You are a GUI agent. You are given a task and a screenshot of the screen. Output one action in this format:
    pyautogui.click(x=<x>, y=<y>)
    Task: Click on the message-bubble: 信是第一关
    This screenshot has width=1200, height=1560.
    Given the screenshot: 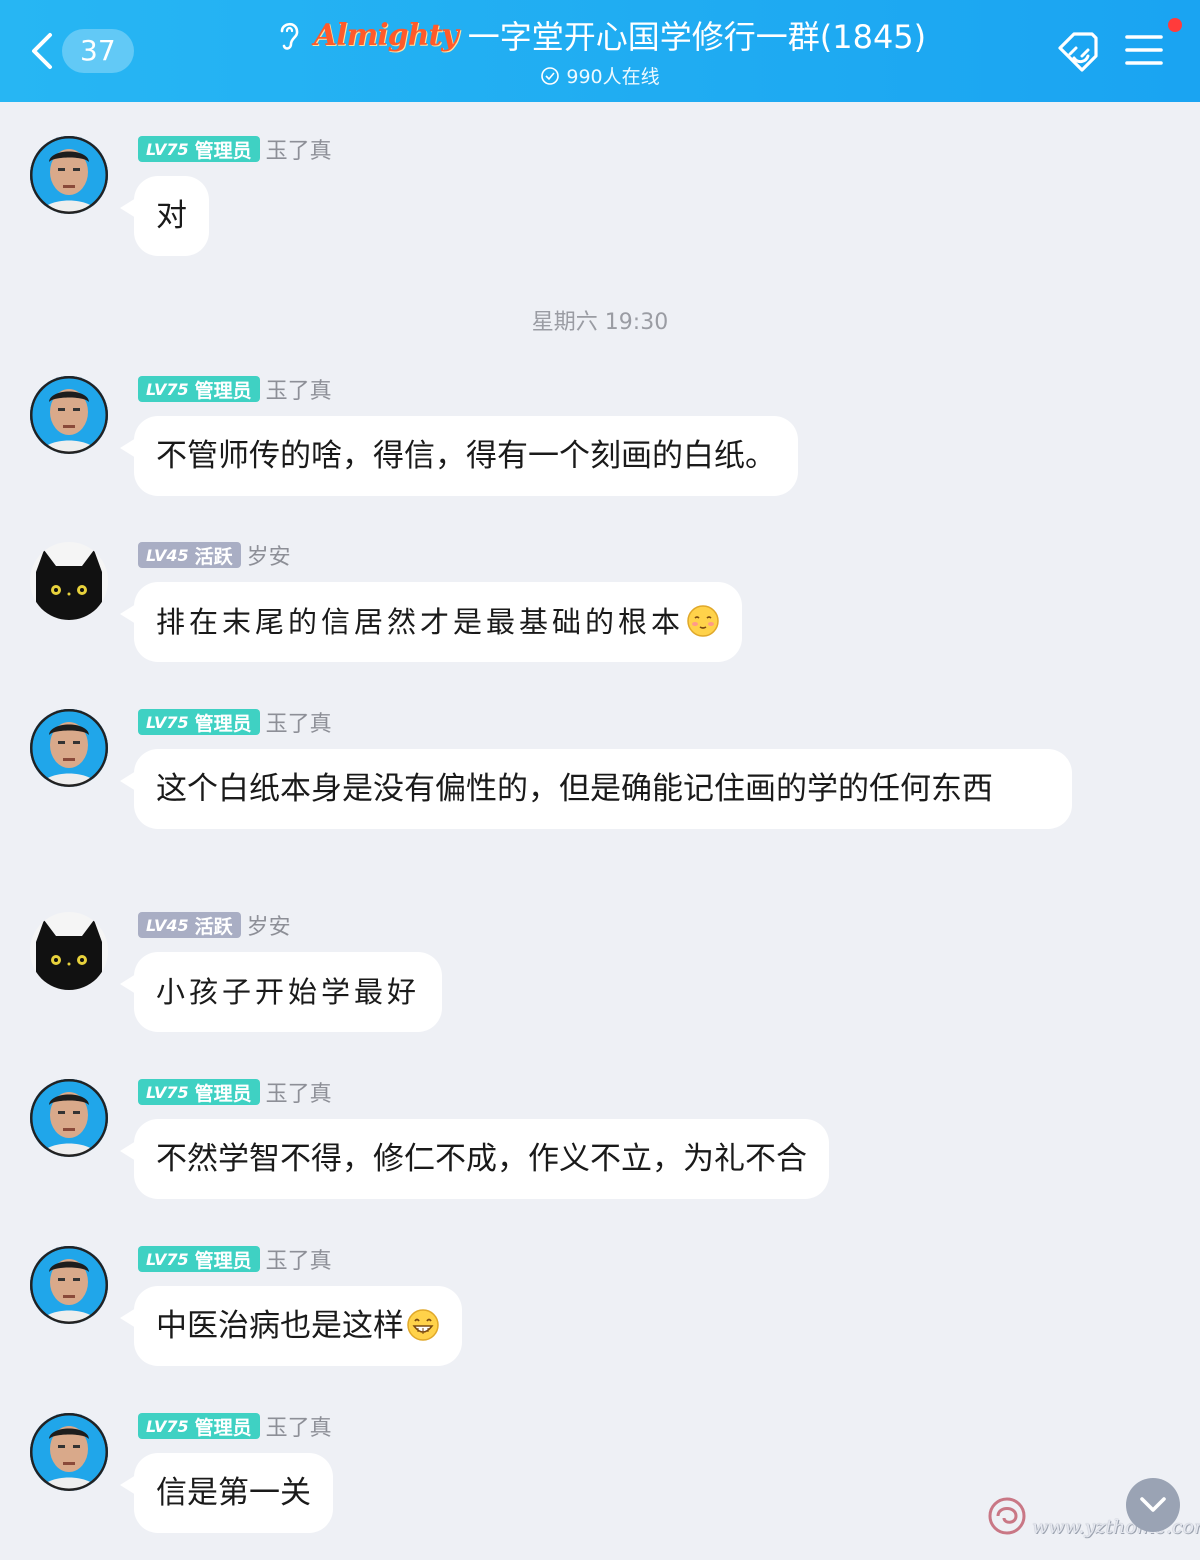 What is the action you would take?
    pyautogui.click(x=226, y=1493)
    